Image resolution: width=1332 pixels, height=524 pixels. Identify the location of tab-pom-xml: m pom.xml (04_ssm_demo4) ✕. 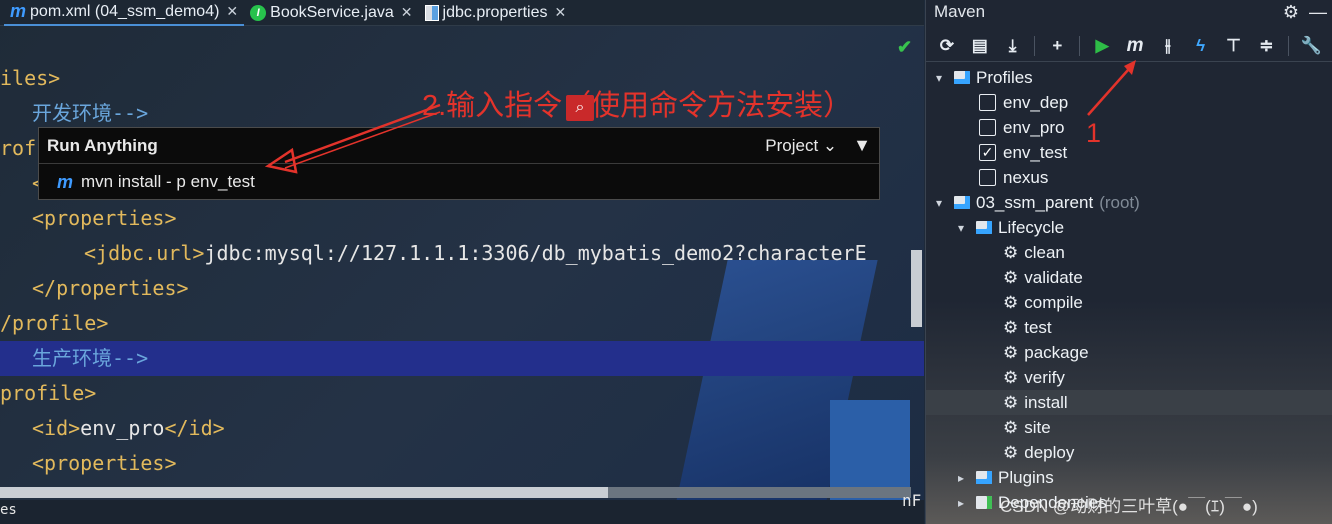
(124, 13).